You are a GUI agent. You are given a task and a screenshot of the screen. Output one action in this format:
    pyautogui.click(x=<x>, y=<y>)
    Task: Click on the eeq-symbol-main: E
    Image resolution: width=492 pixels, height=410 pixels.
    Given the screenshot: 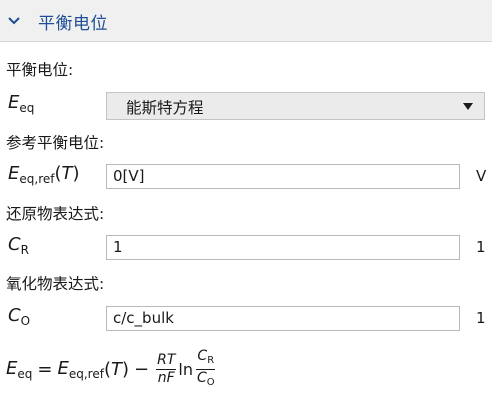 What is the action you would take?
    pyautogui.click(x=14, y=102)
    